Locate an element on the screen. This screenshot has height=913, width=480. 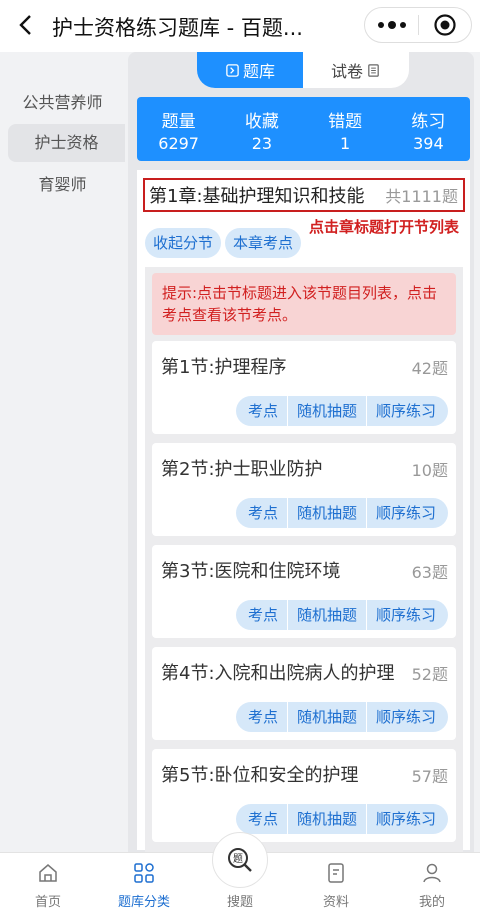
chapter-title: 第1章:基础护理知识和技能 共1111题 is located at coordinates (304, 195).